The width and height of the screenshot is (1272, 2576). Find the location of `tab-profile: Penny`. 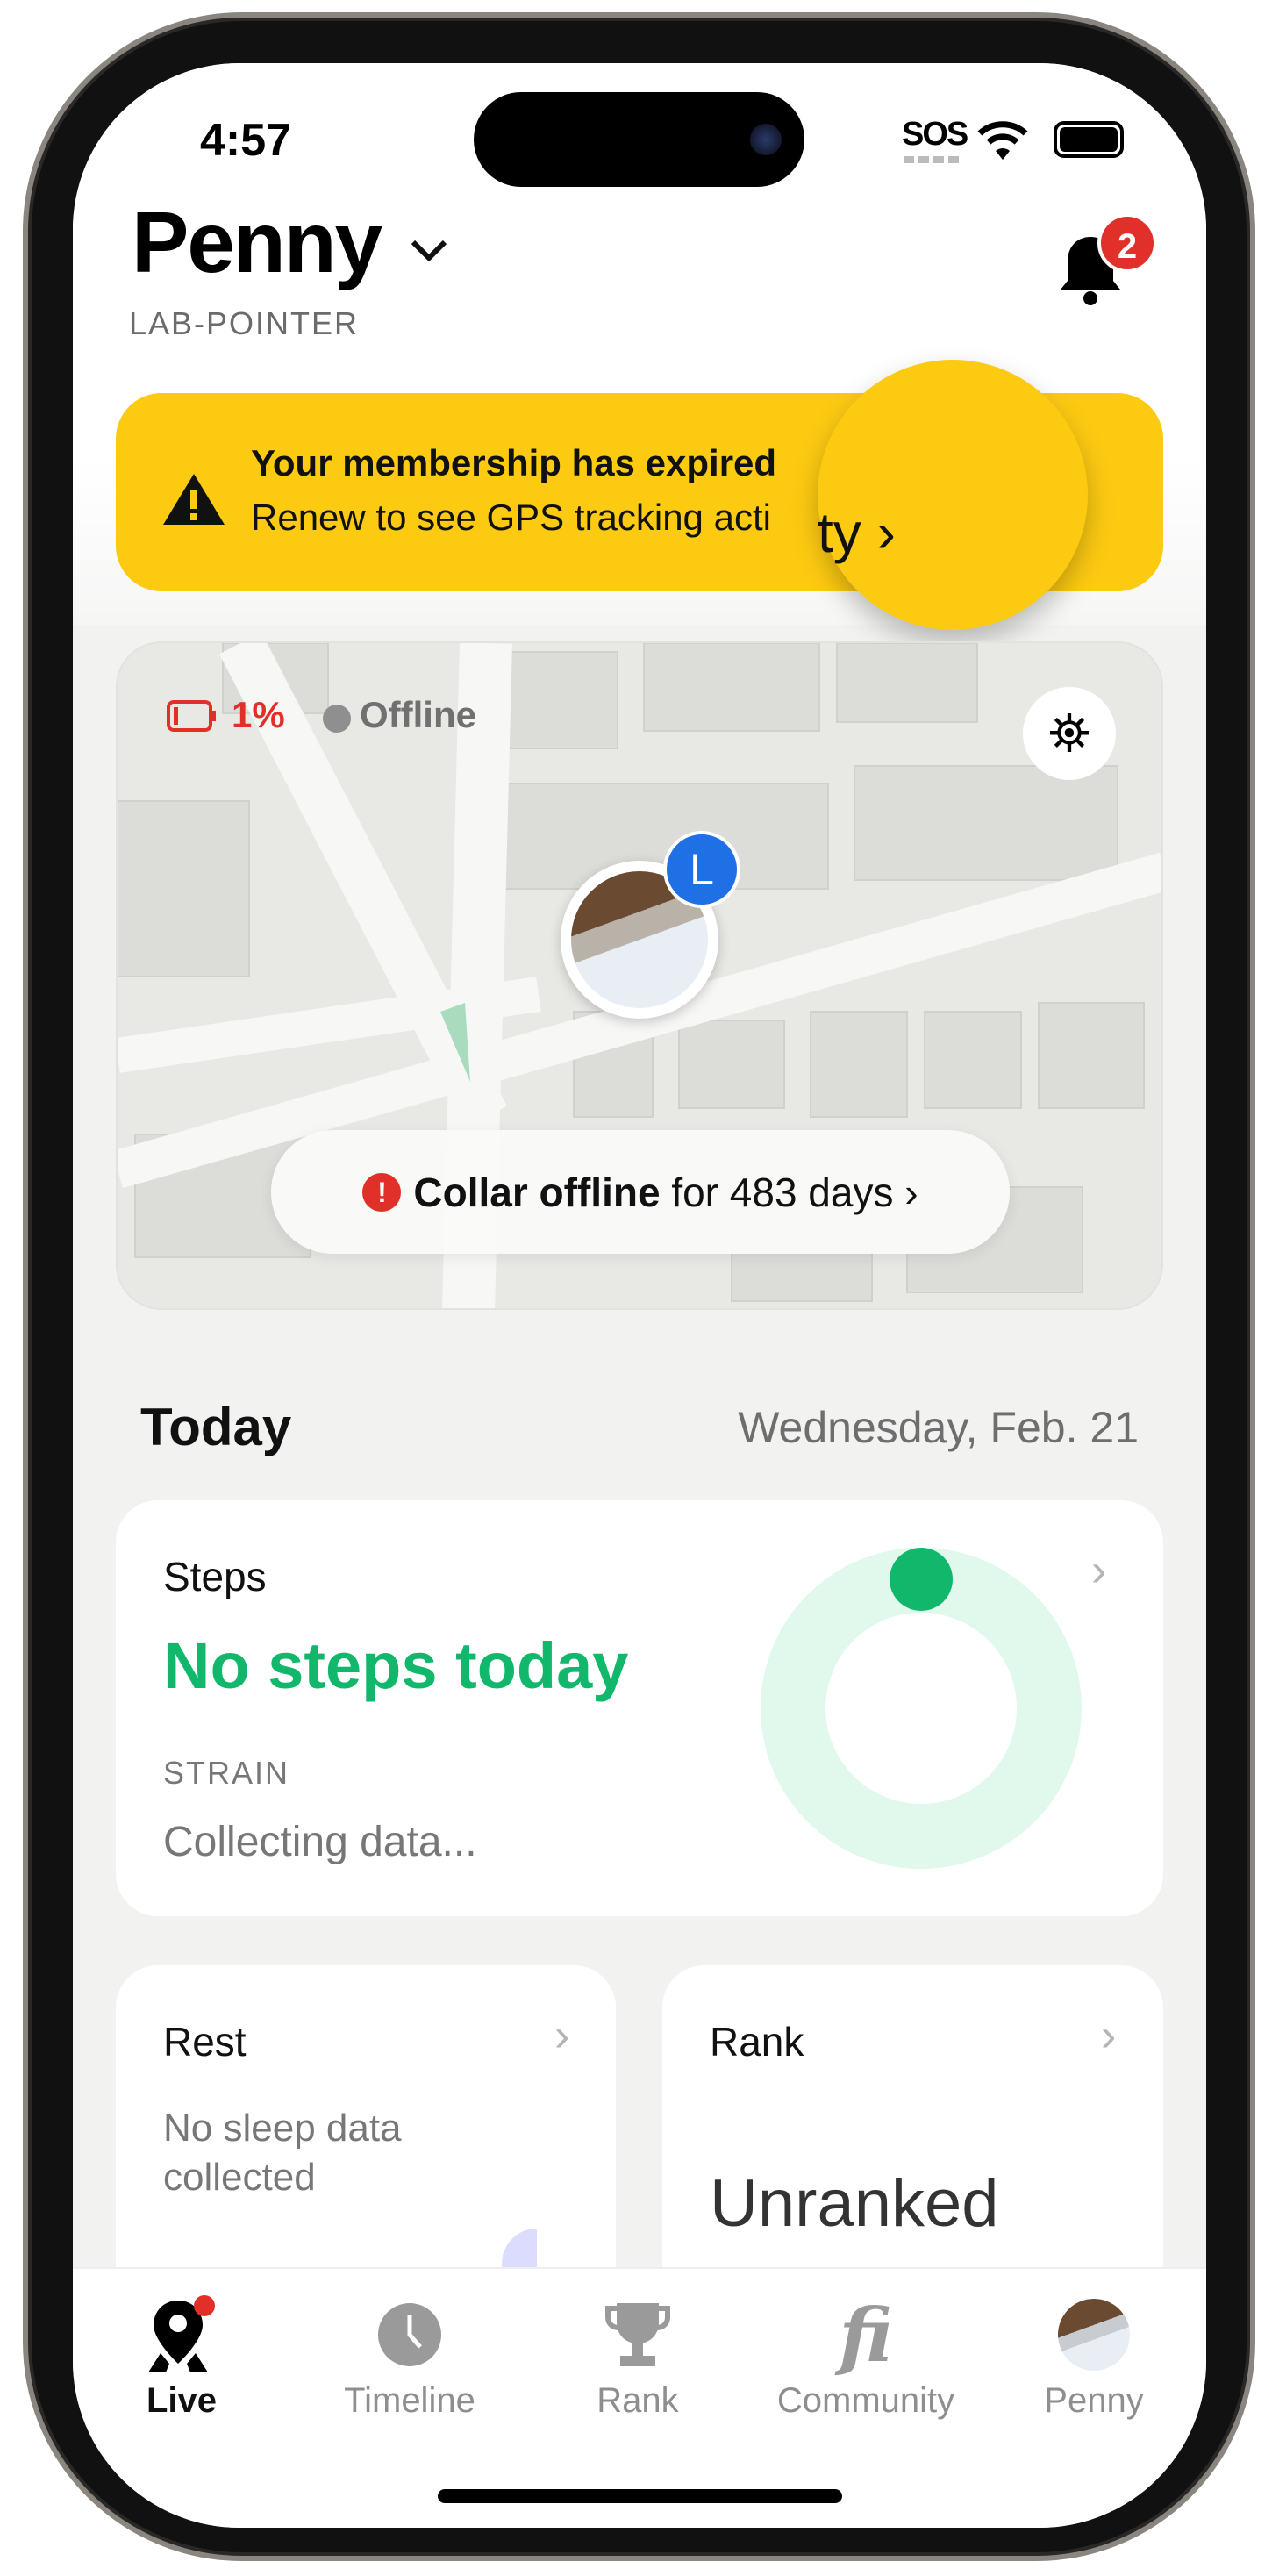

tab-profile: Penny is located at coordinates (1094, 2358).